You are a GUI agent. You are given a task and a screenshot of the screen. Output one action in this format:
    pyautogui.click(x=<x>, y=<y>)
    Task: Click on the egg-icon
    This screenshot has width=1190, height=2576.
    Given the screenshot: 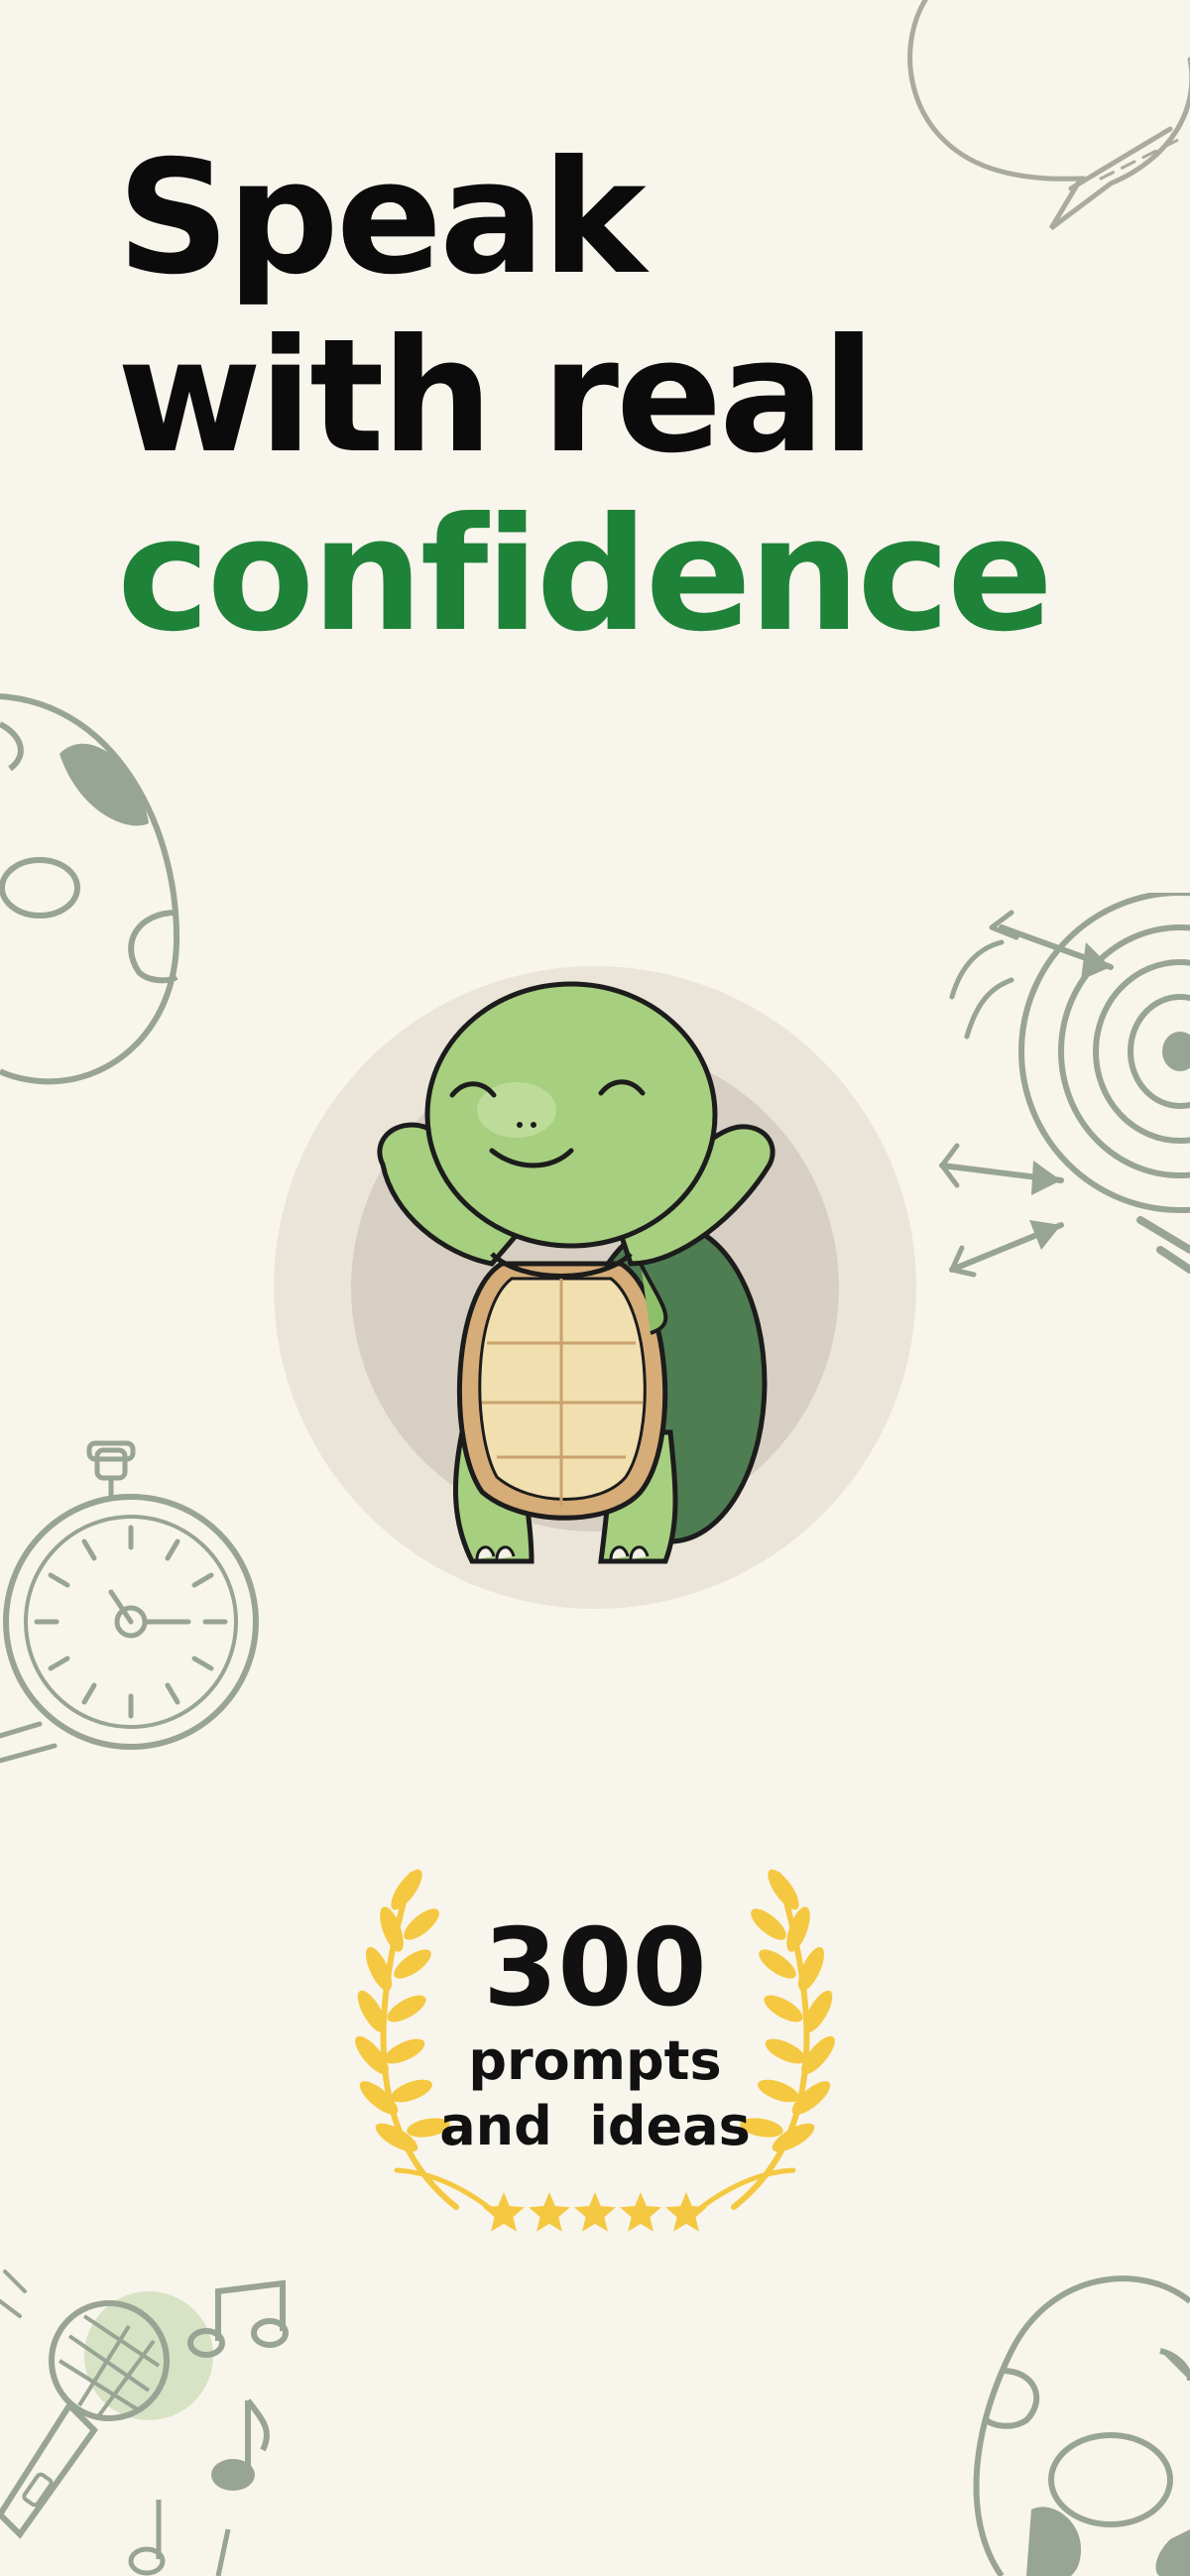 What is the action you would take?
    pyautogui.click(x=90, y=889)
    